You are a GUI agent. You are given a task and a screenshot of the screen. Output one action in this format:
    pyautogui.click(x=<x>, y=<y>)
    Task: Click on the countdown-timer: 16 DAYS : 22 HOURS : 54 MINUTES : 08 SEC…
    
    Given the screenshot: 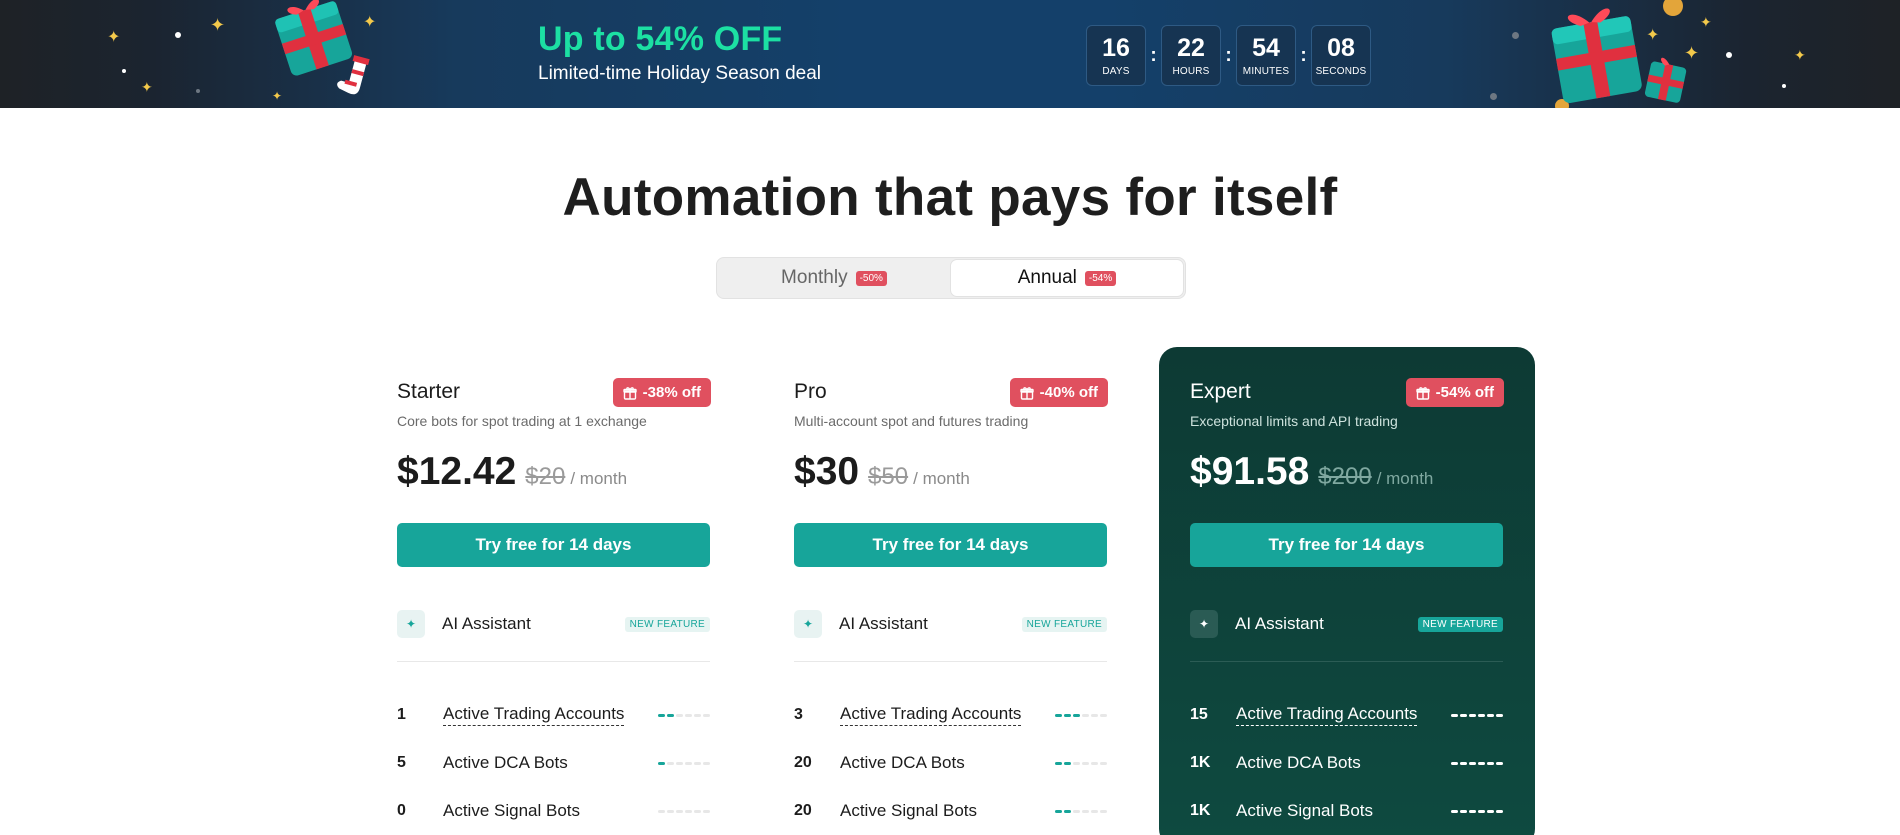 What is the action you would take?
    pyautogui.click(x=1228, y=55)
    